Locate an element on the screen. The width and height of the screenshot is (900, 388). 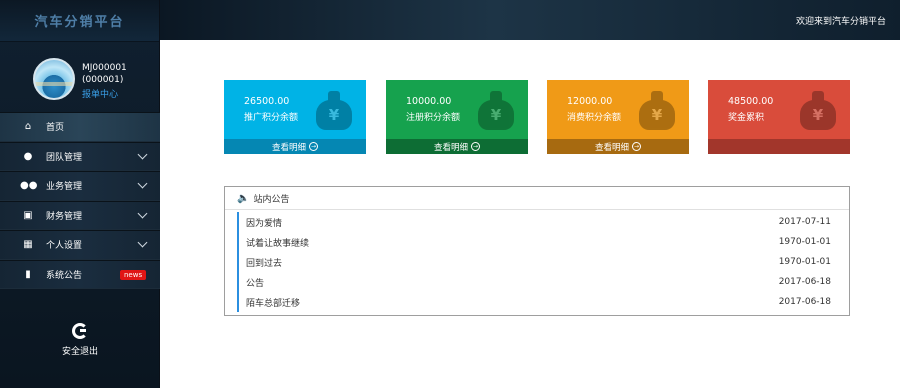
app-logo: 汽车分销平台 is located at coordinates (79, 21).